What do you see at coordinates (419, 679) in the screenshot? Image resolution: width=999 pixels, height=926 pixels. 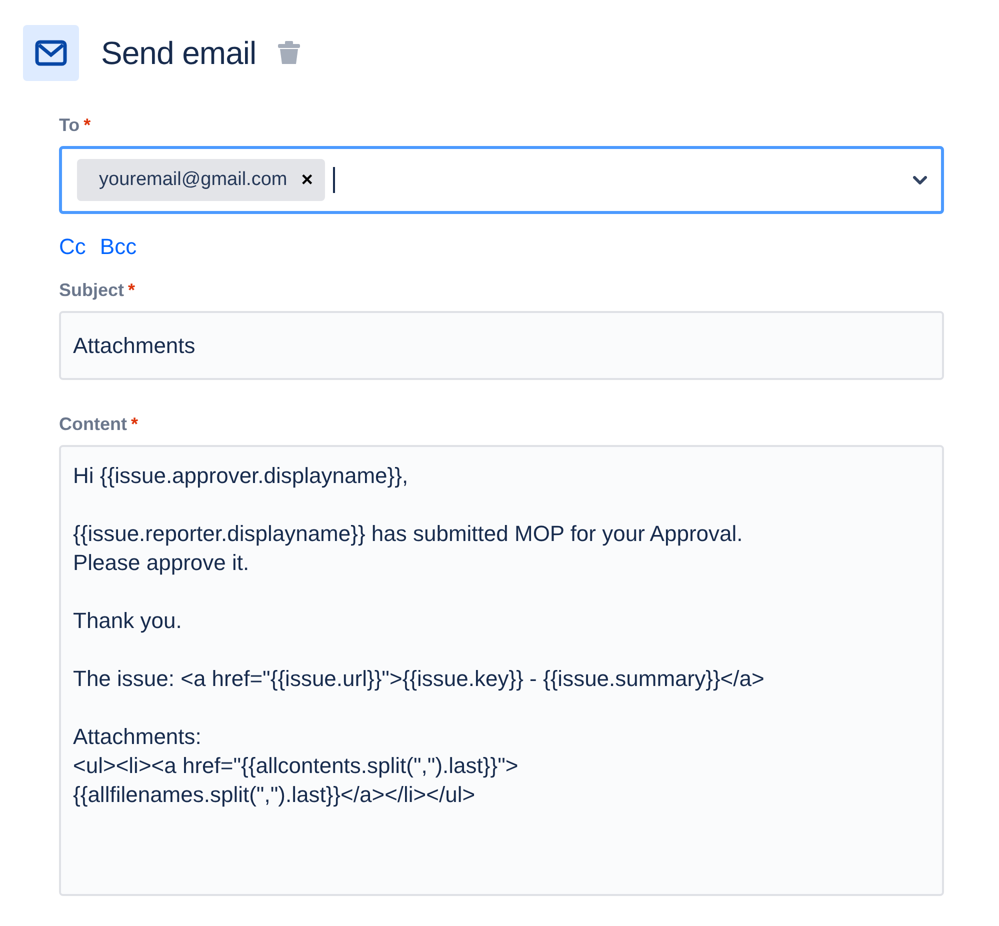 I see `content-paragraph: The issue: <a href="{{issue.url}}">{{issue.key}} - {{issue.summary}}</a>` at bounding box center [419, 679].